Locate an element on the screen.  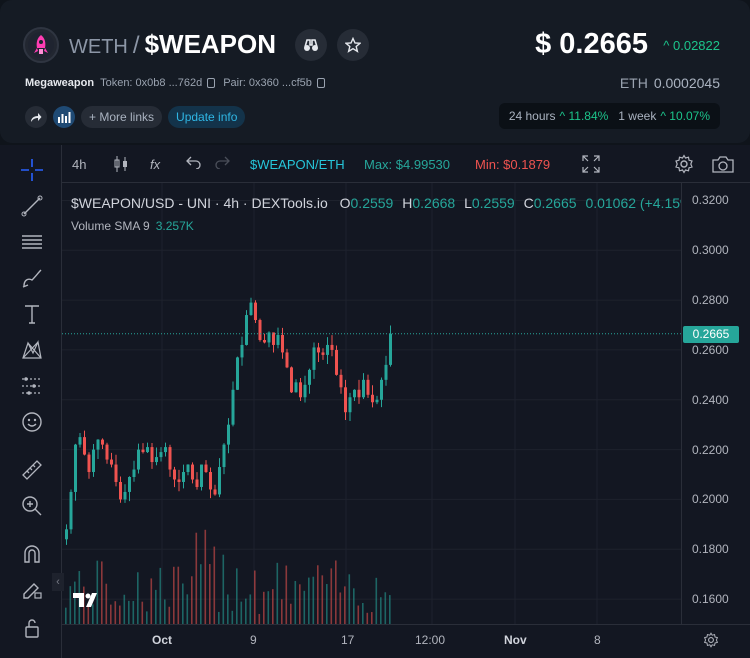
chart-link-button is located at coordinates (64, 117).